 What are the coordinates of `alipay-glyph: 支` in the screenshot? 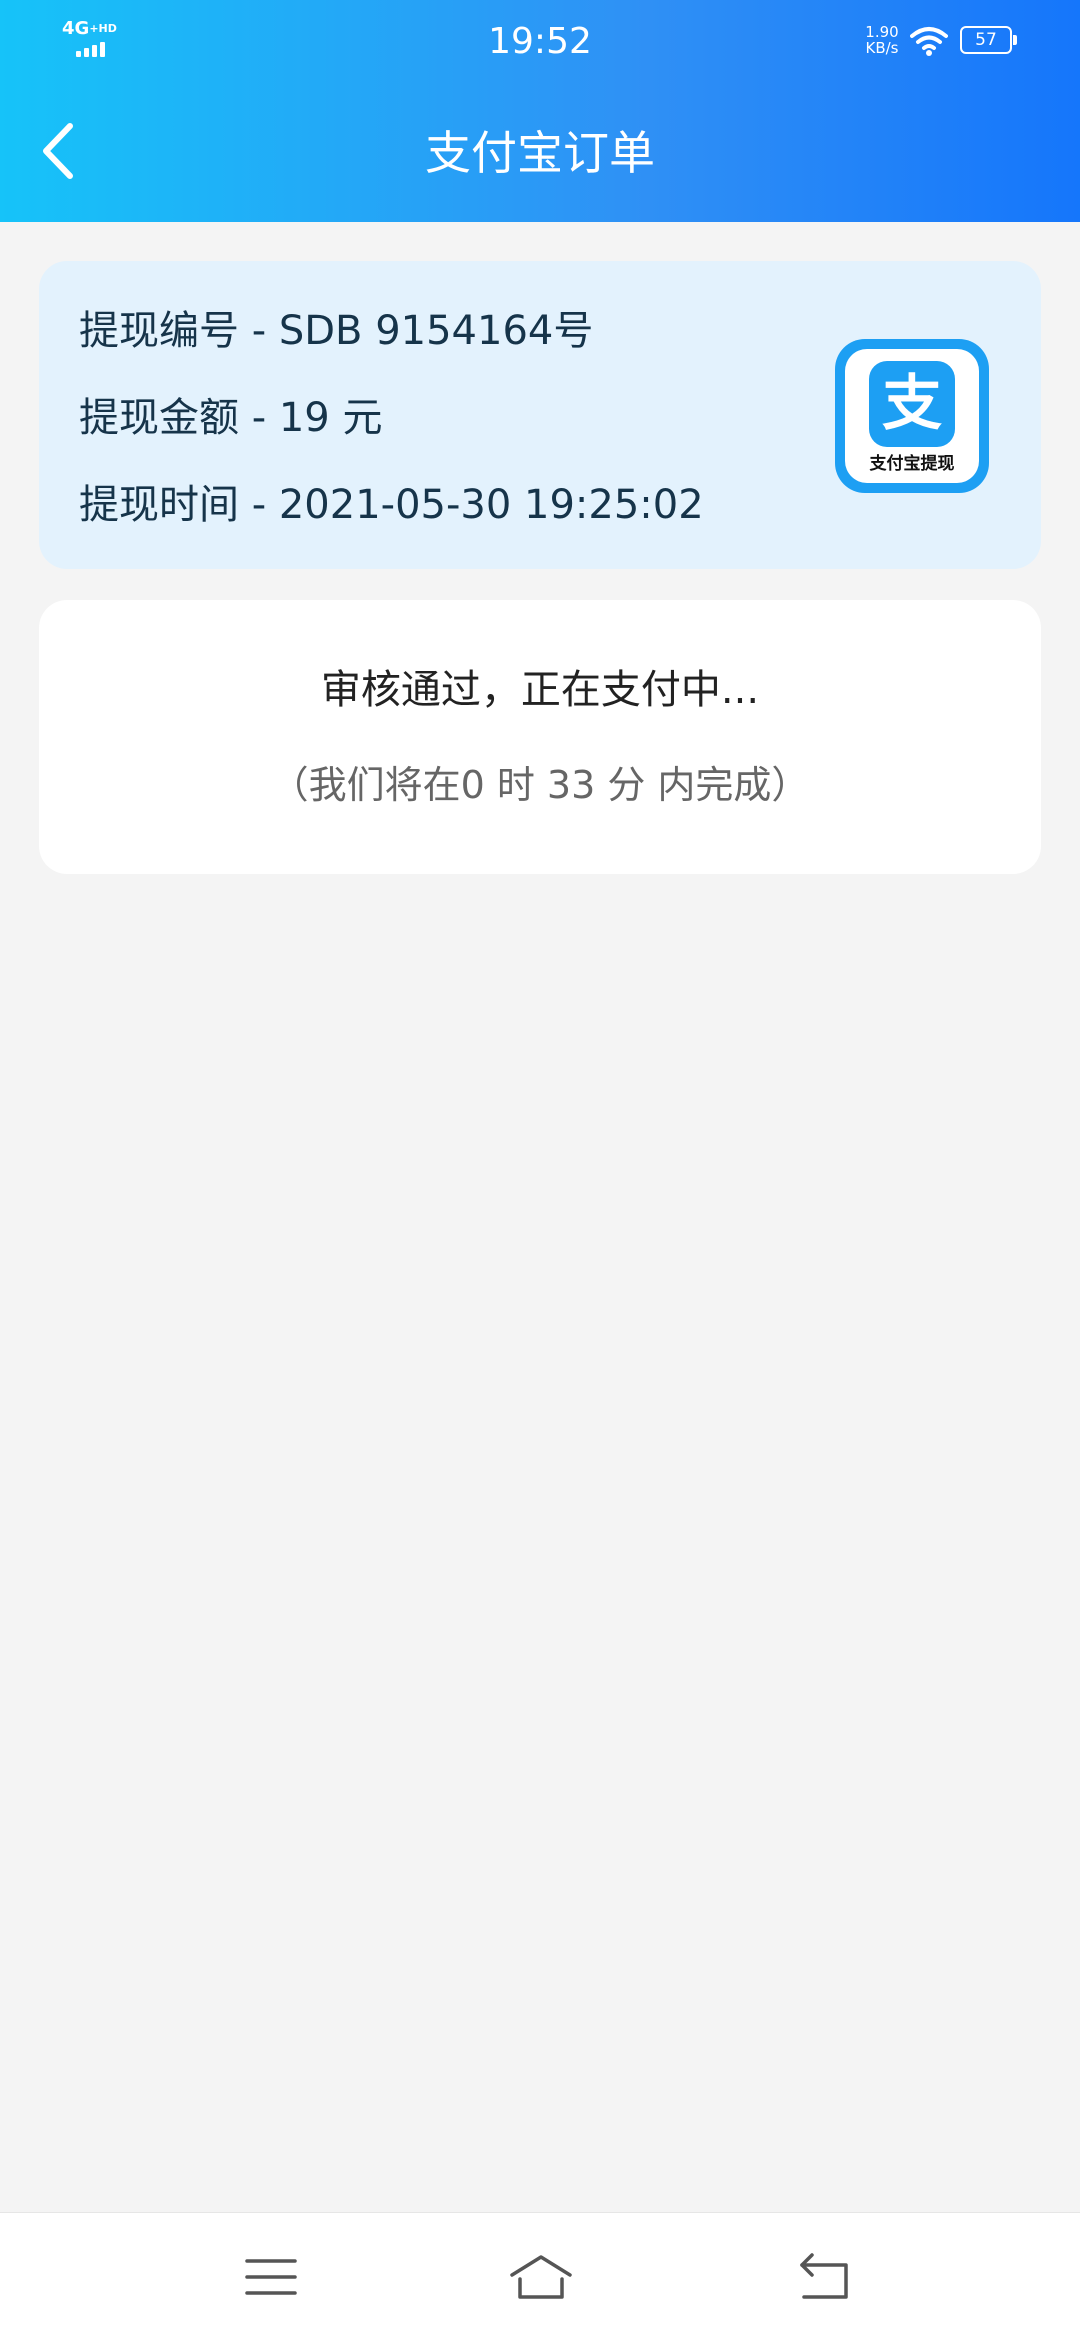 It's located at (912, 404).